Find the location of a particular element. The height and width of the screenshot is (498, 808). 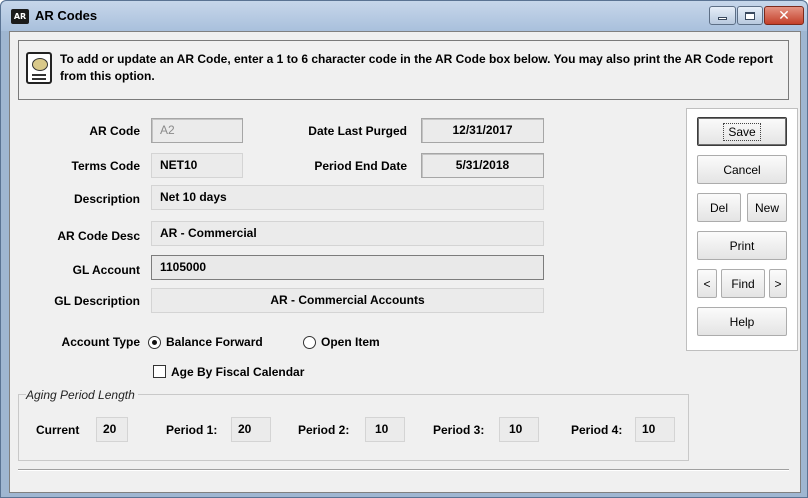

terms-code-label: Terms Code is located at coordinates (105, 166).